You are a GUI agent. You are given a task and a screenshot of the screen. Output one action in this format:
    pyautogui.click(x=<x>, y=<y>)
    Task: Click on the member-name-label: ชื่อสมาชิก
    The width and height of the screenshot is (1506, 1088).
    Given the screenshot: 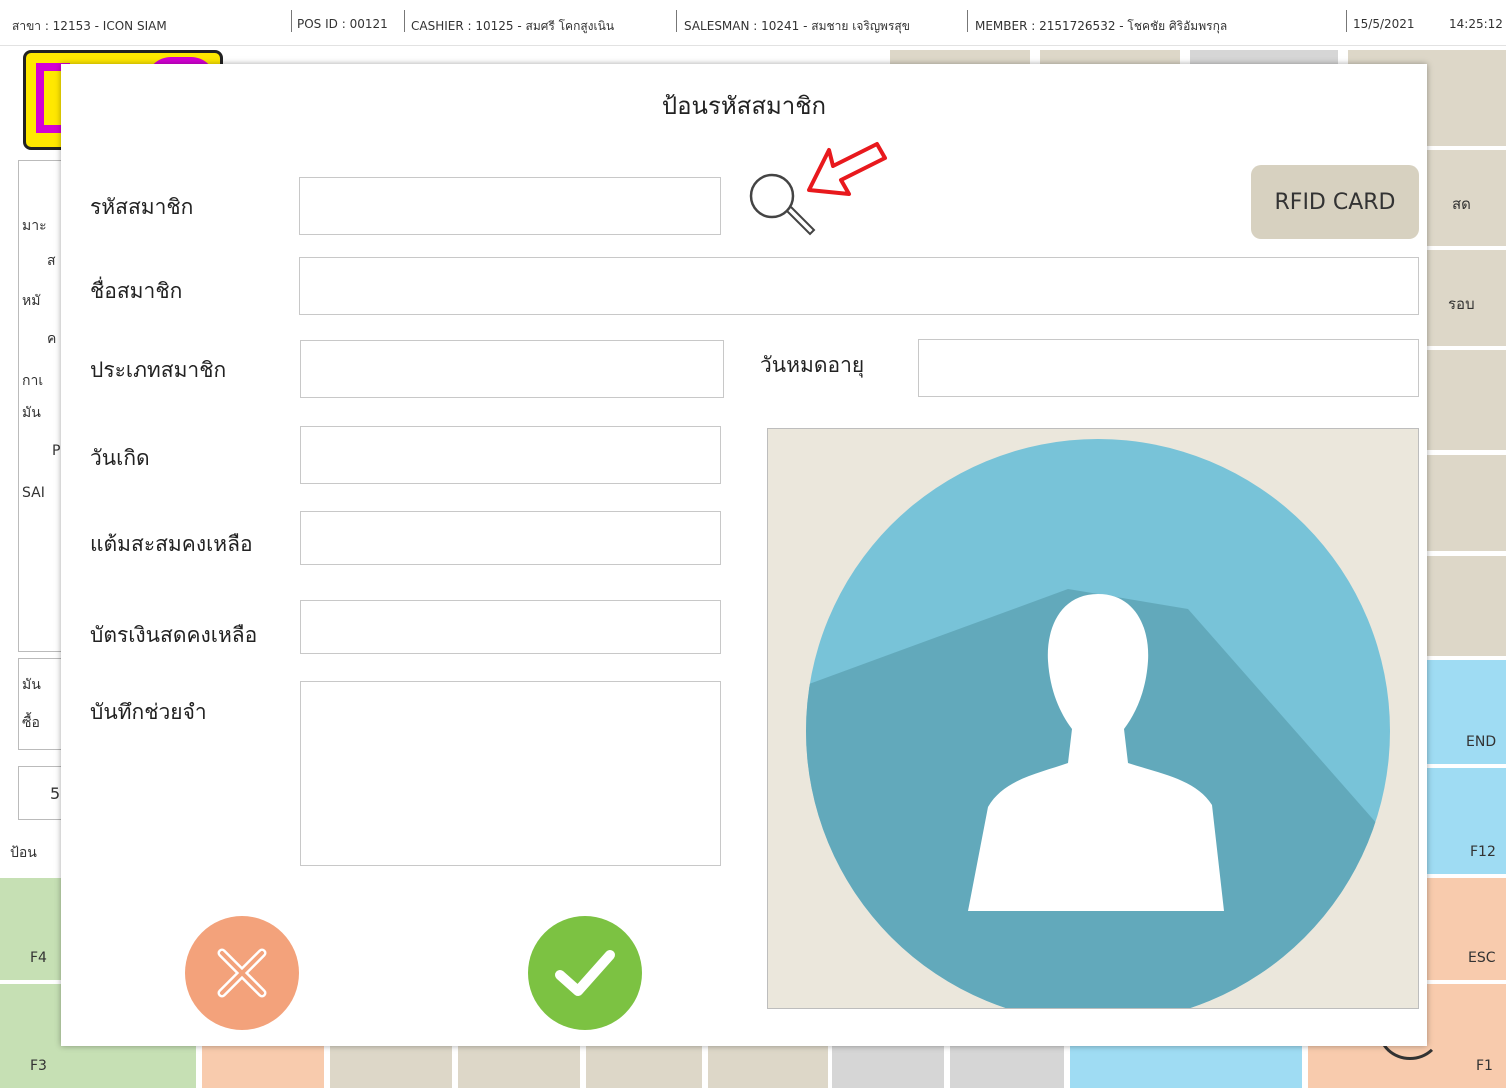 What is the action you would take?
    pyautogui.click(x=136, y=291)
    